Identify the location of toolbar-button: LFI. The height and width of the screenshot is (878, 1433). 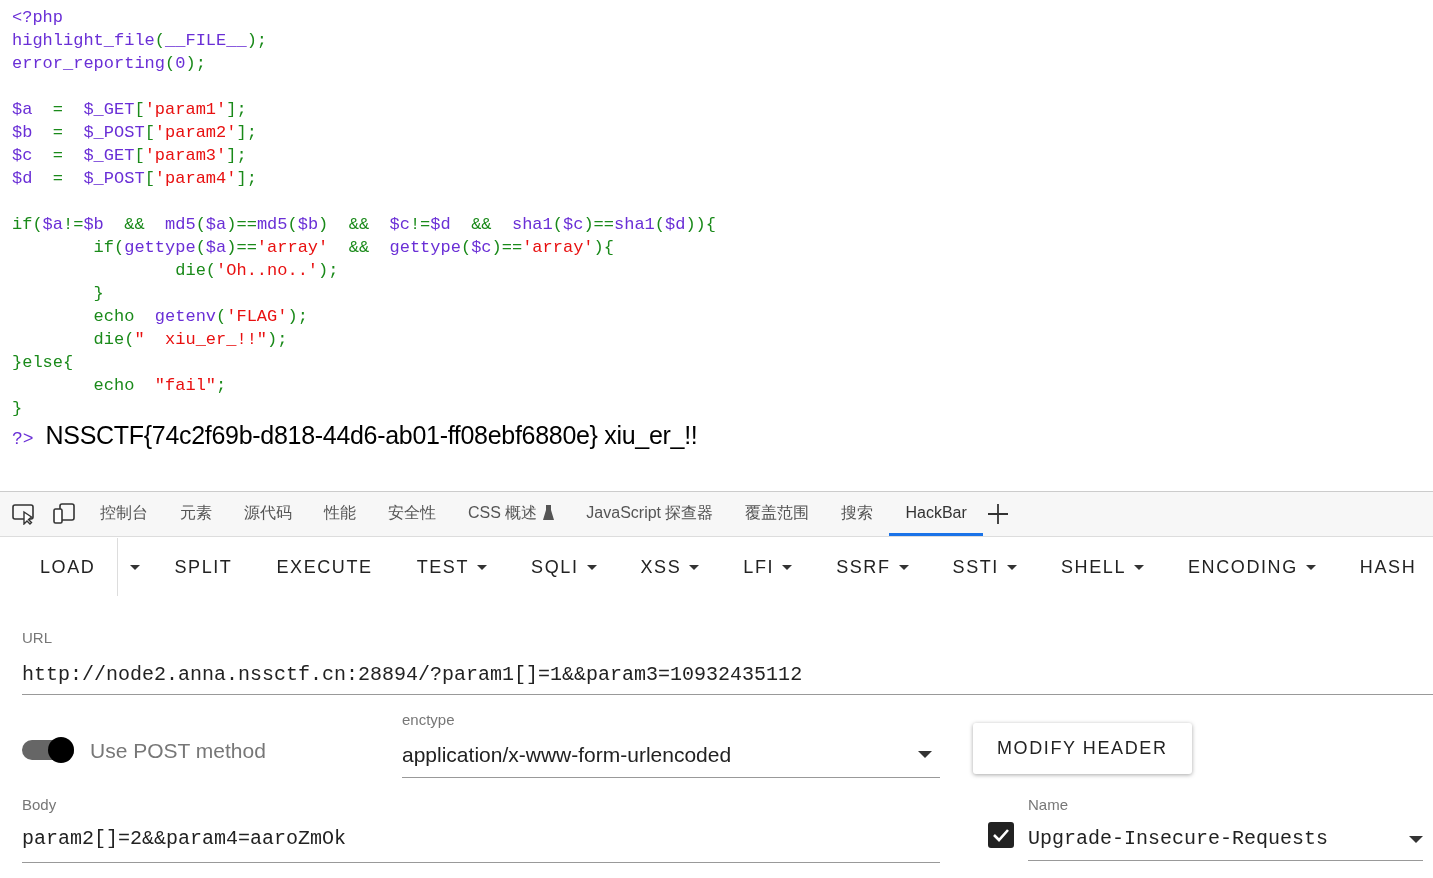
(768, 567).